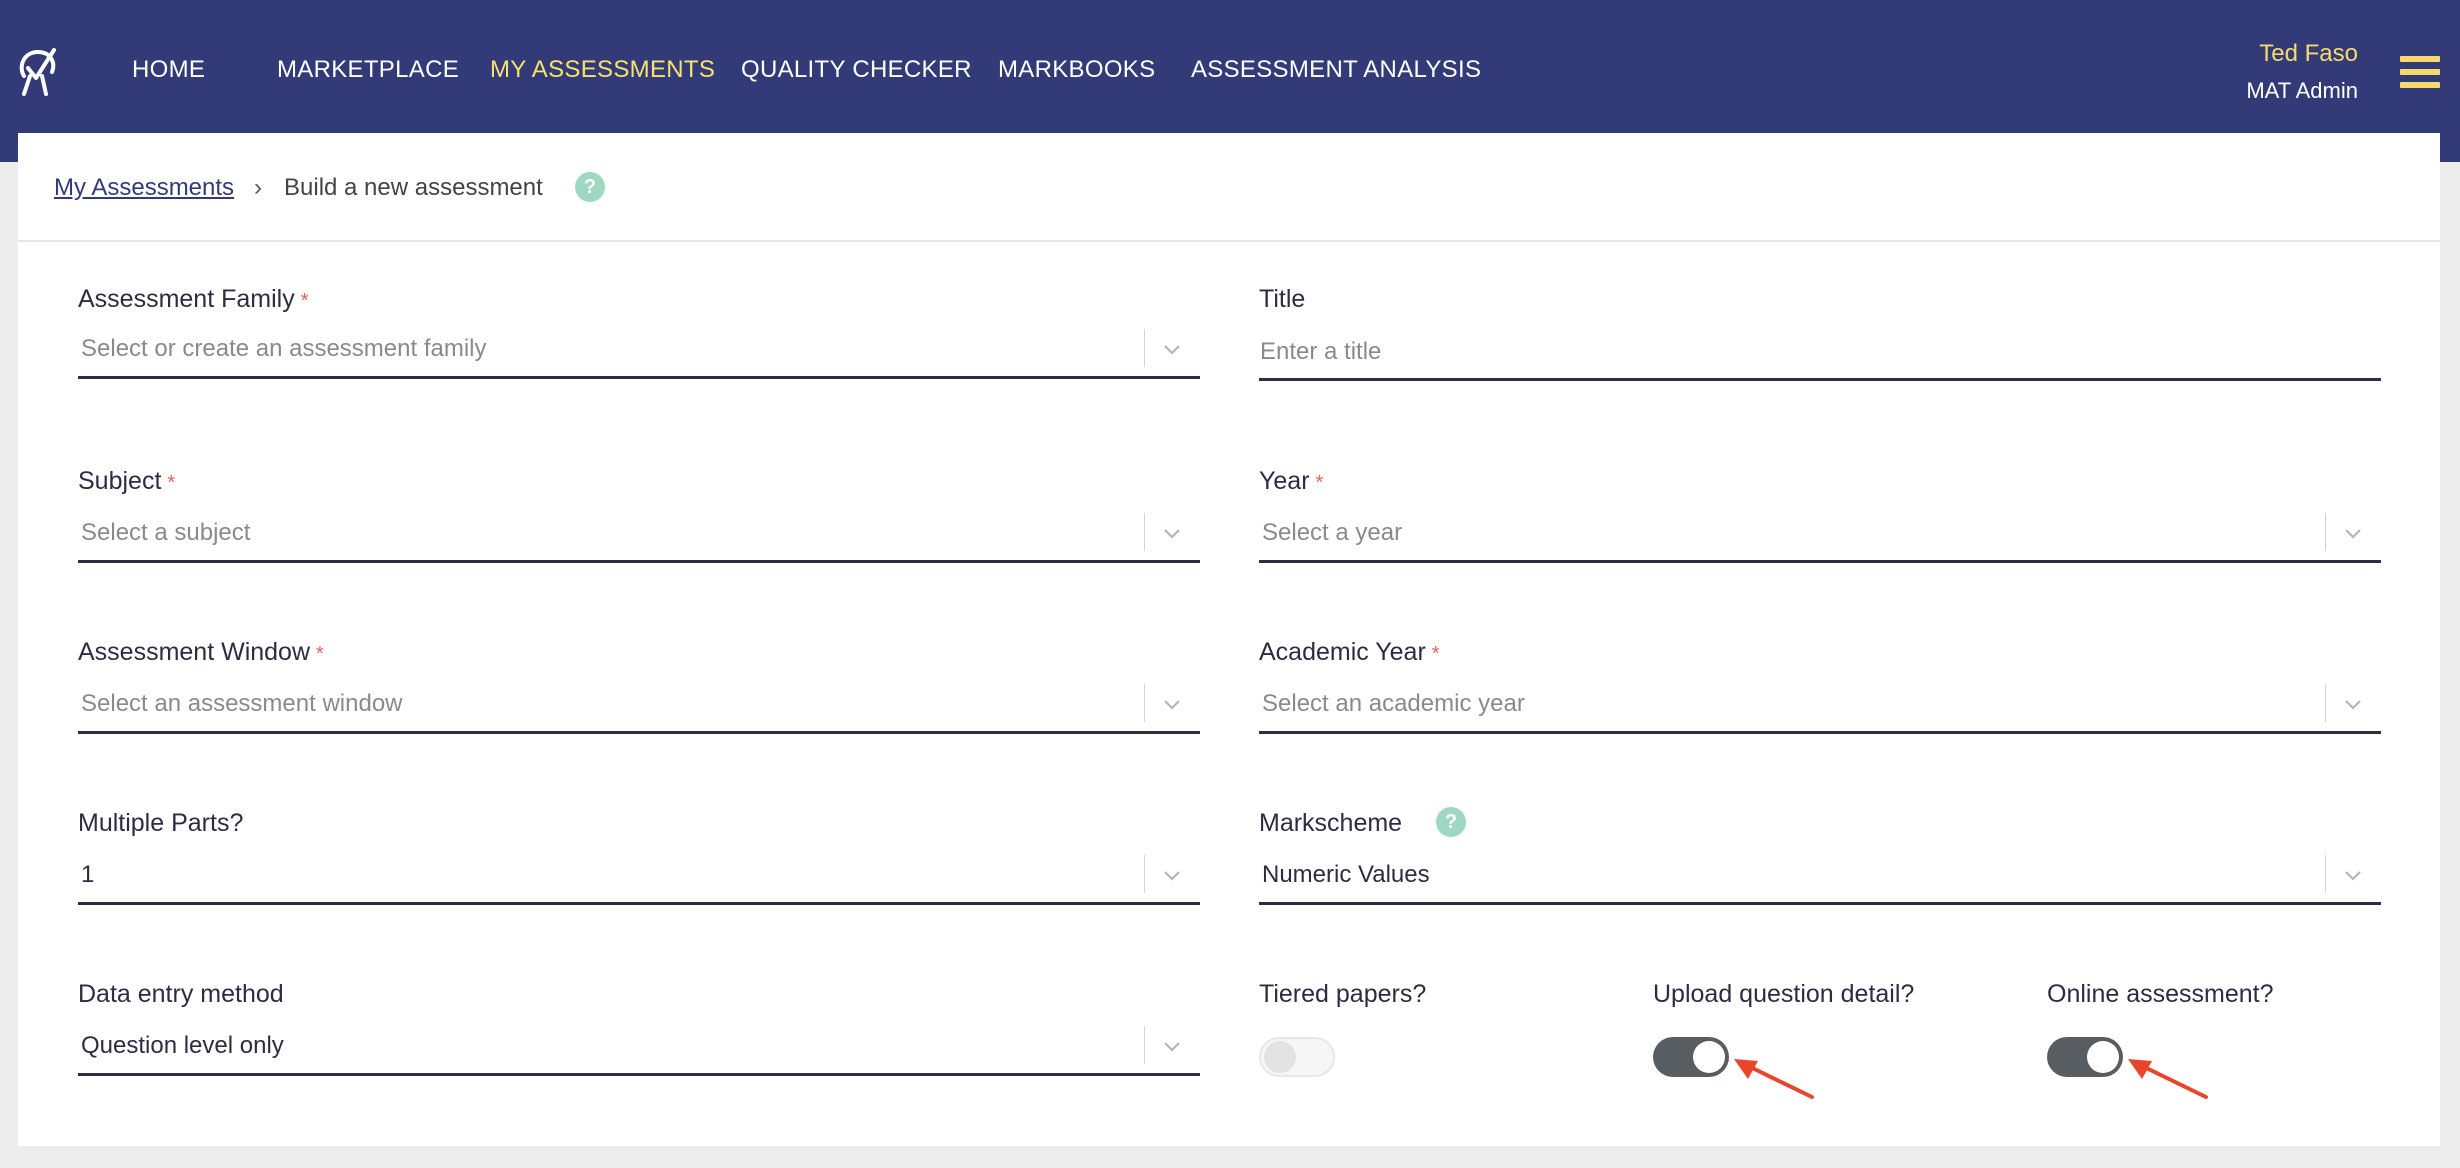 This screenshot has height=1168, width=2460. Describe the element at coordinates (2302, 90) in the screenshot. I see `user-role: MAT Admin` at that location.